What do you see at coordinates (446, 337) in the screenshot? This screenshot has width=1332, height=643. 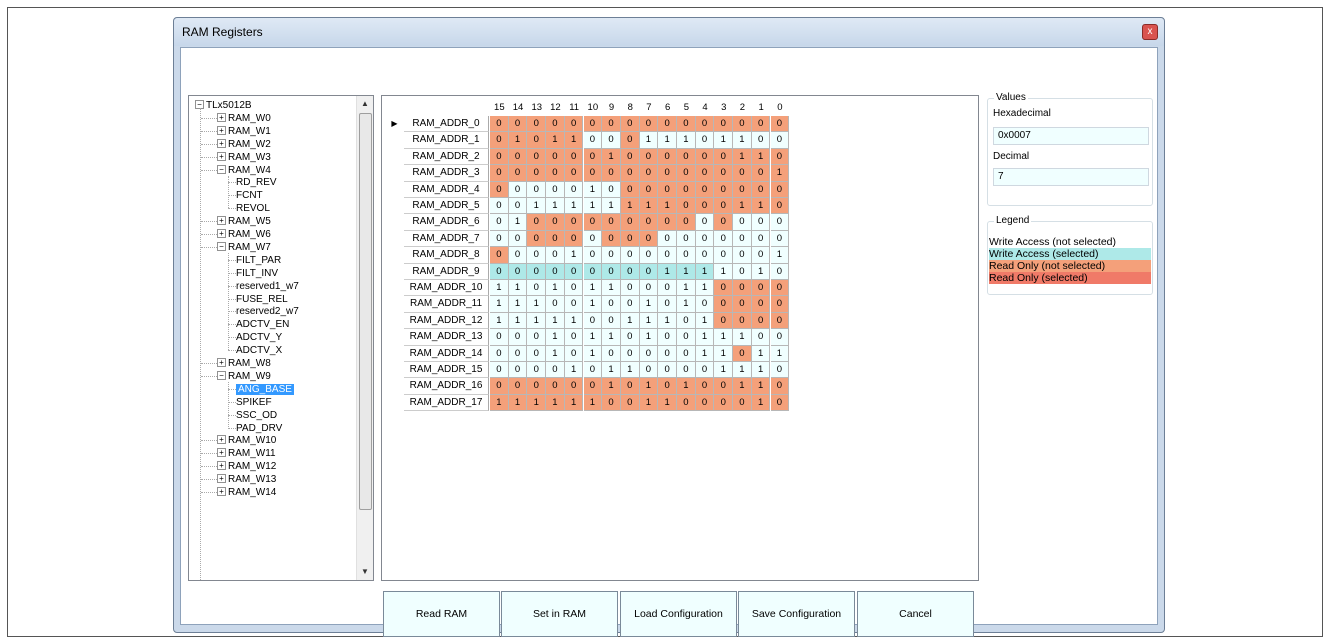 I see `row-name: RAM_ADDR_13` at bounding box center [446, 337].